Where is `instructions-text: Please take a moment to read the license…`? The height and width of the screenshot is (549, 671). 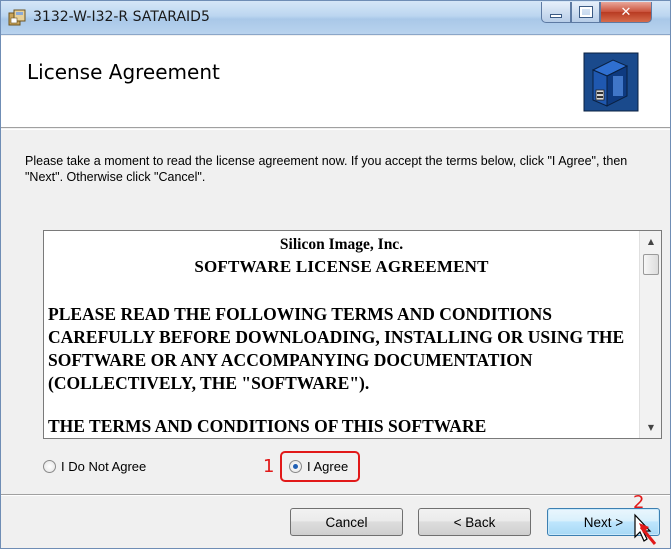
instructions-text: Please take a moment to read the license… is located at coordinates (326, 169).